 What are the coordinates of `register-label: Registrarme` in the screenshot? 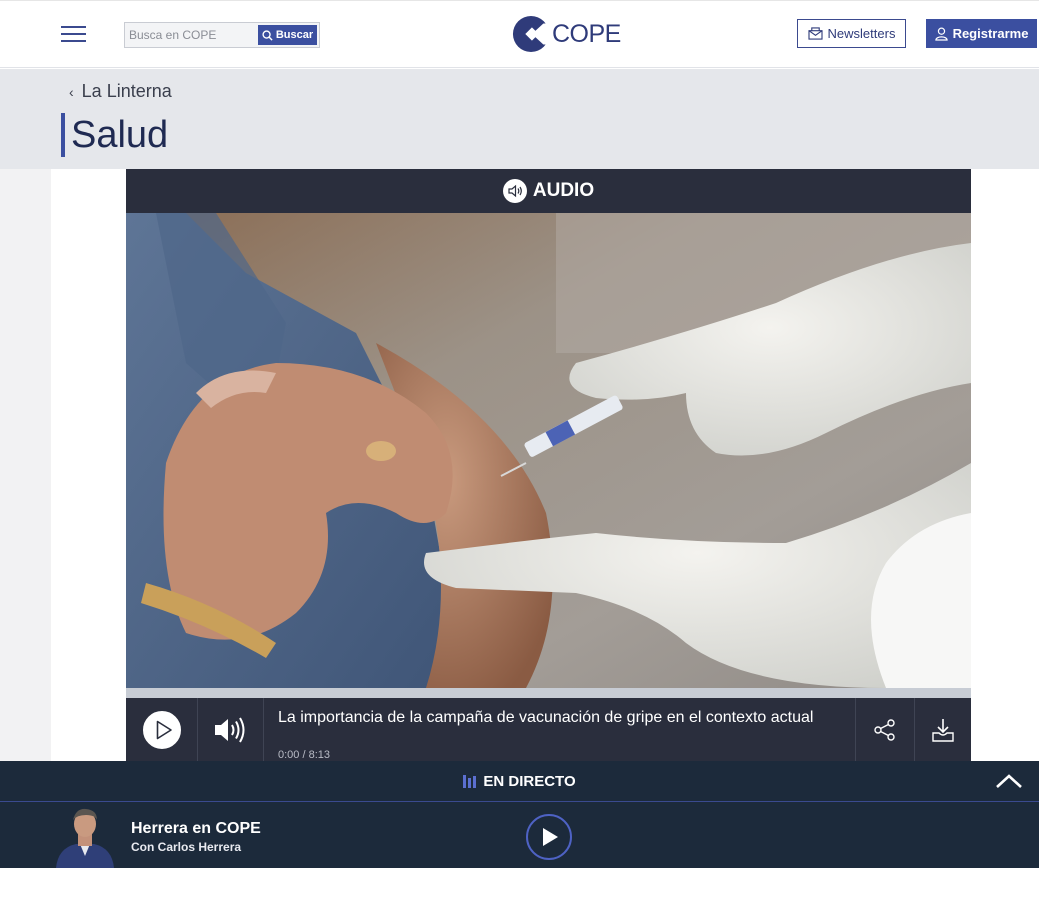 It's located at (990, 33).